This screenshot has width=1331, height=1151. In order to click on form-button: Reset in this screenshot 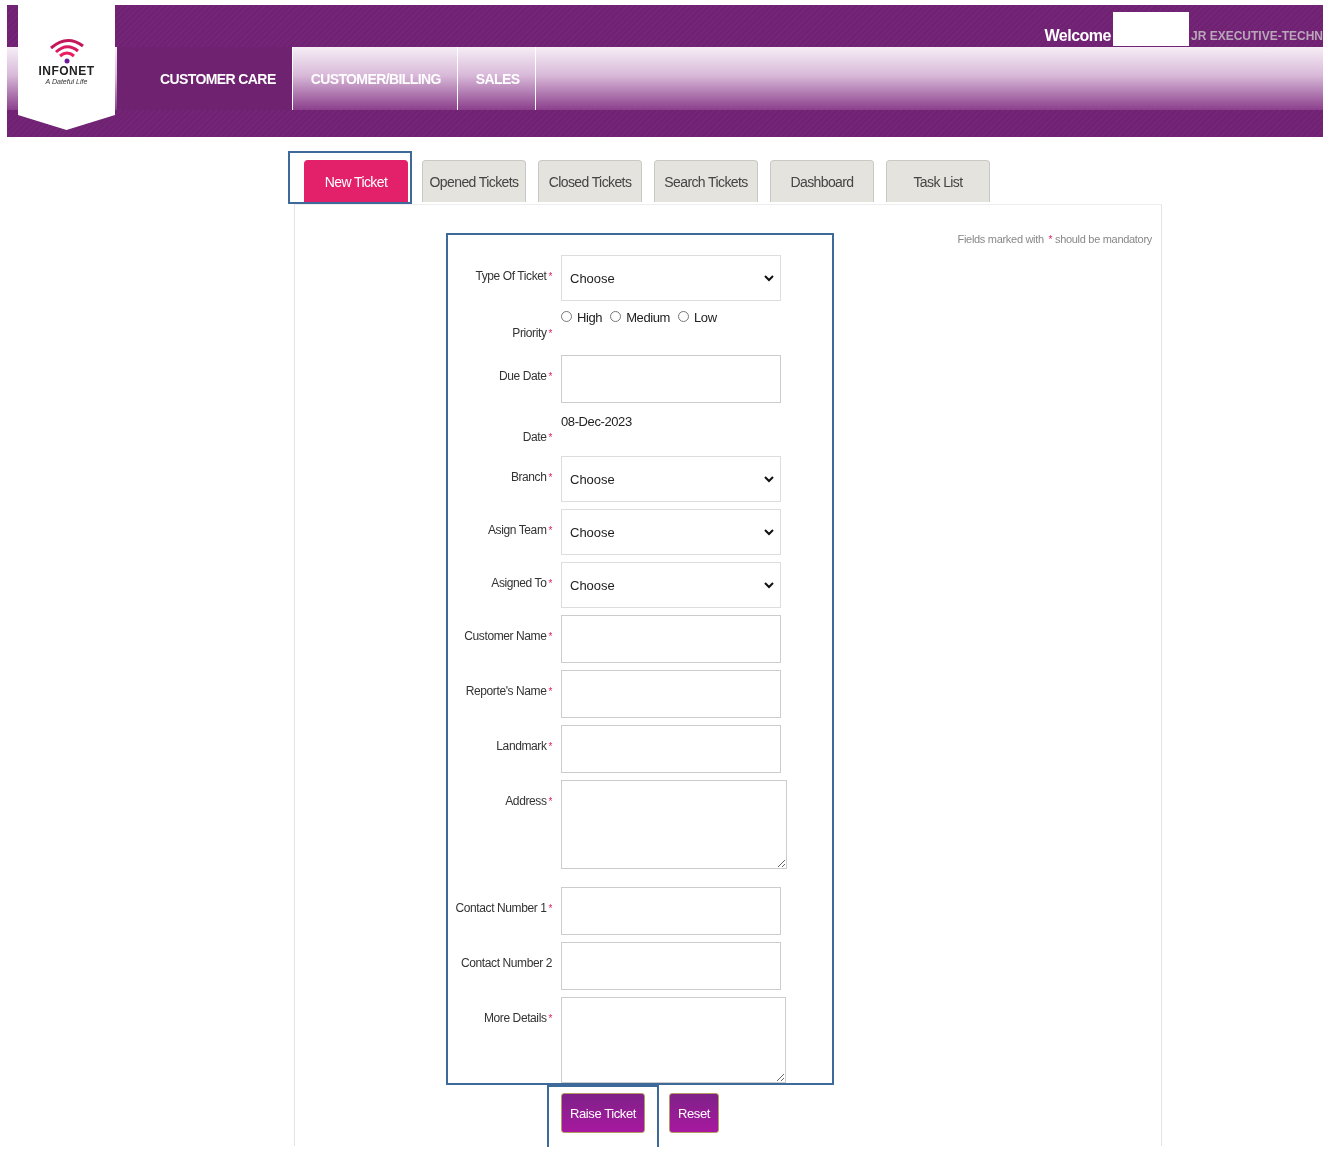, I will do `click(694, 1113)`.